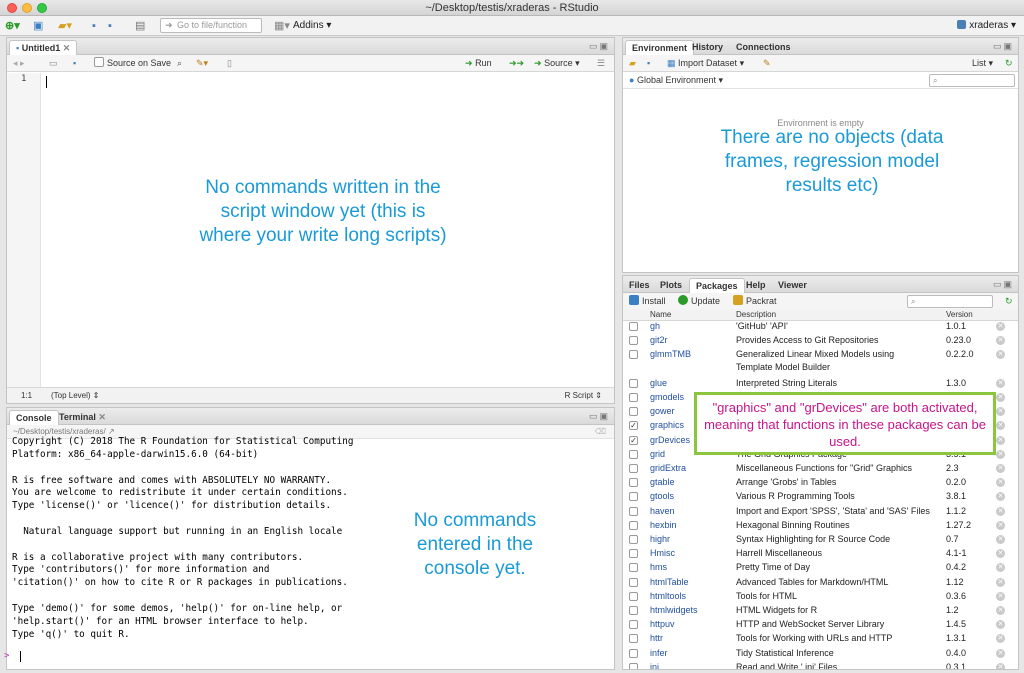  I want to click on package-name-link: htmlwidgets, so click(674, 610).